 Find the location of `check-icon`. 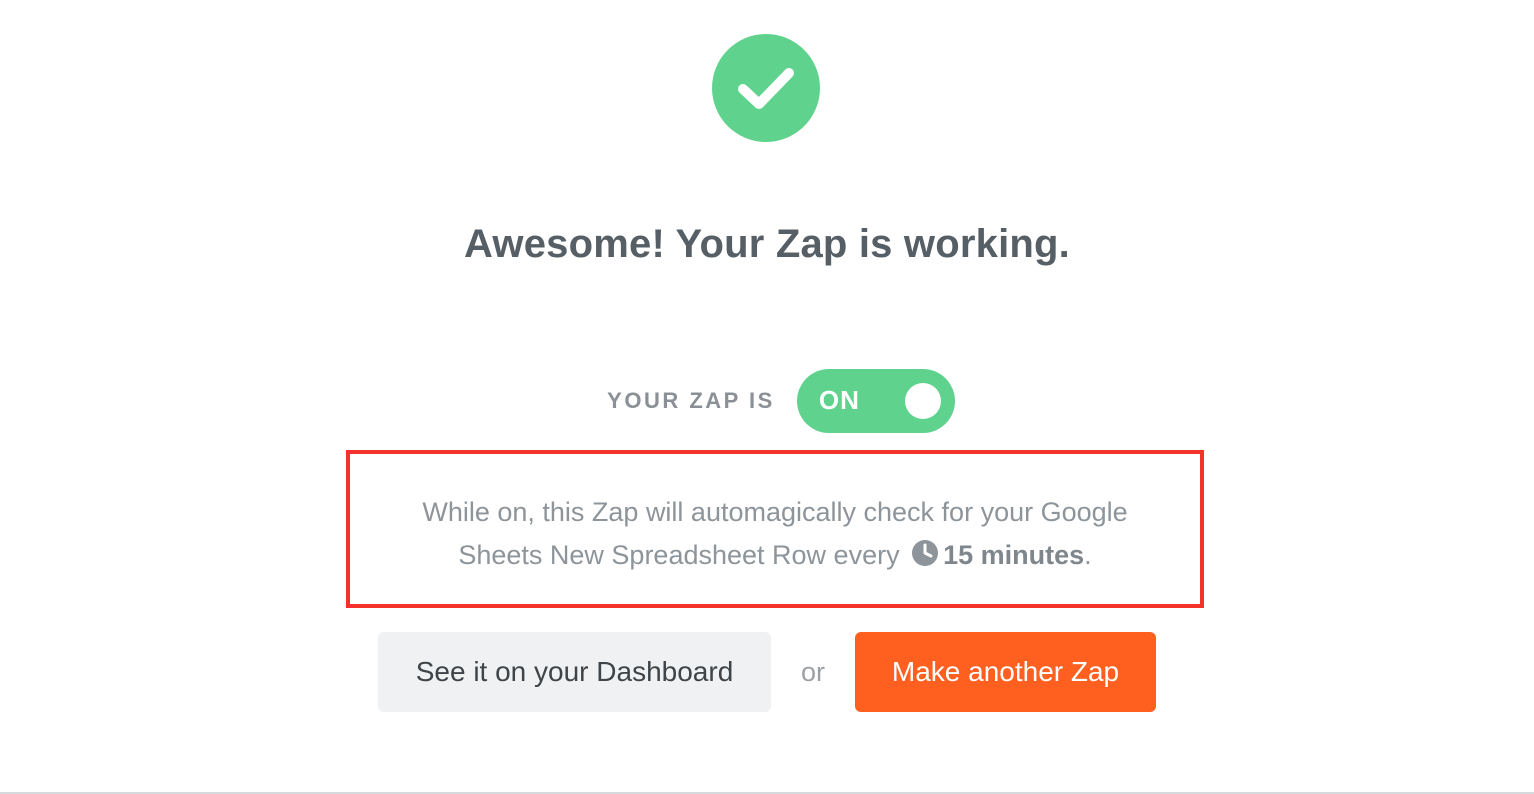

check-icon is located at coordinates (766, 88).